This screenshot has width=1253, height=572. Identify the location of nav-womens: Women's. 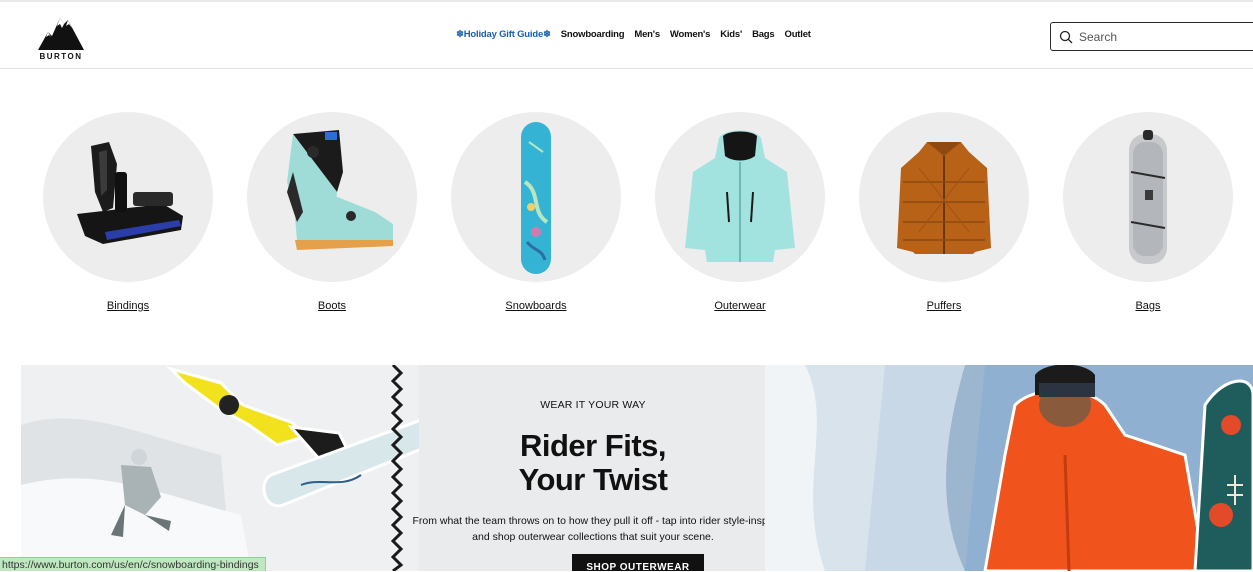
(690, 34).